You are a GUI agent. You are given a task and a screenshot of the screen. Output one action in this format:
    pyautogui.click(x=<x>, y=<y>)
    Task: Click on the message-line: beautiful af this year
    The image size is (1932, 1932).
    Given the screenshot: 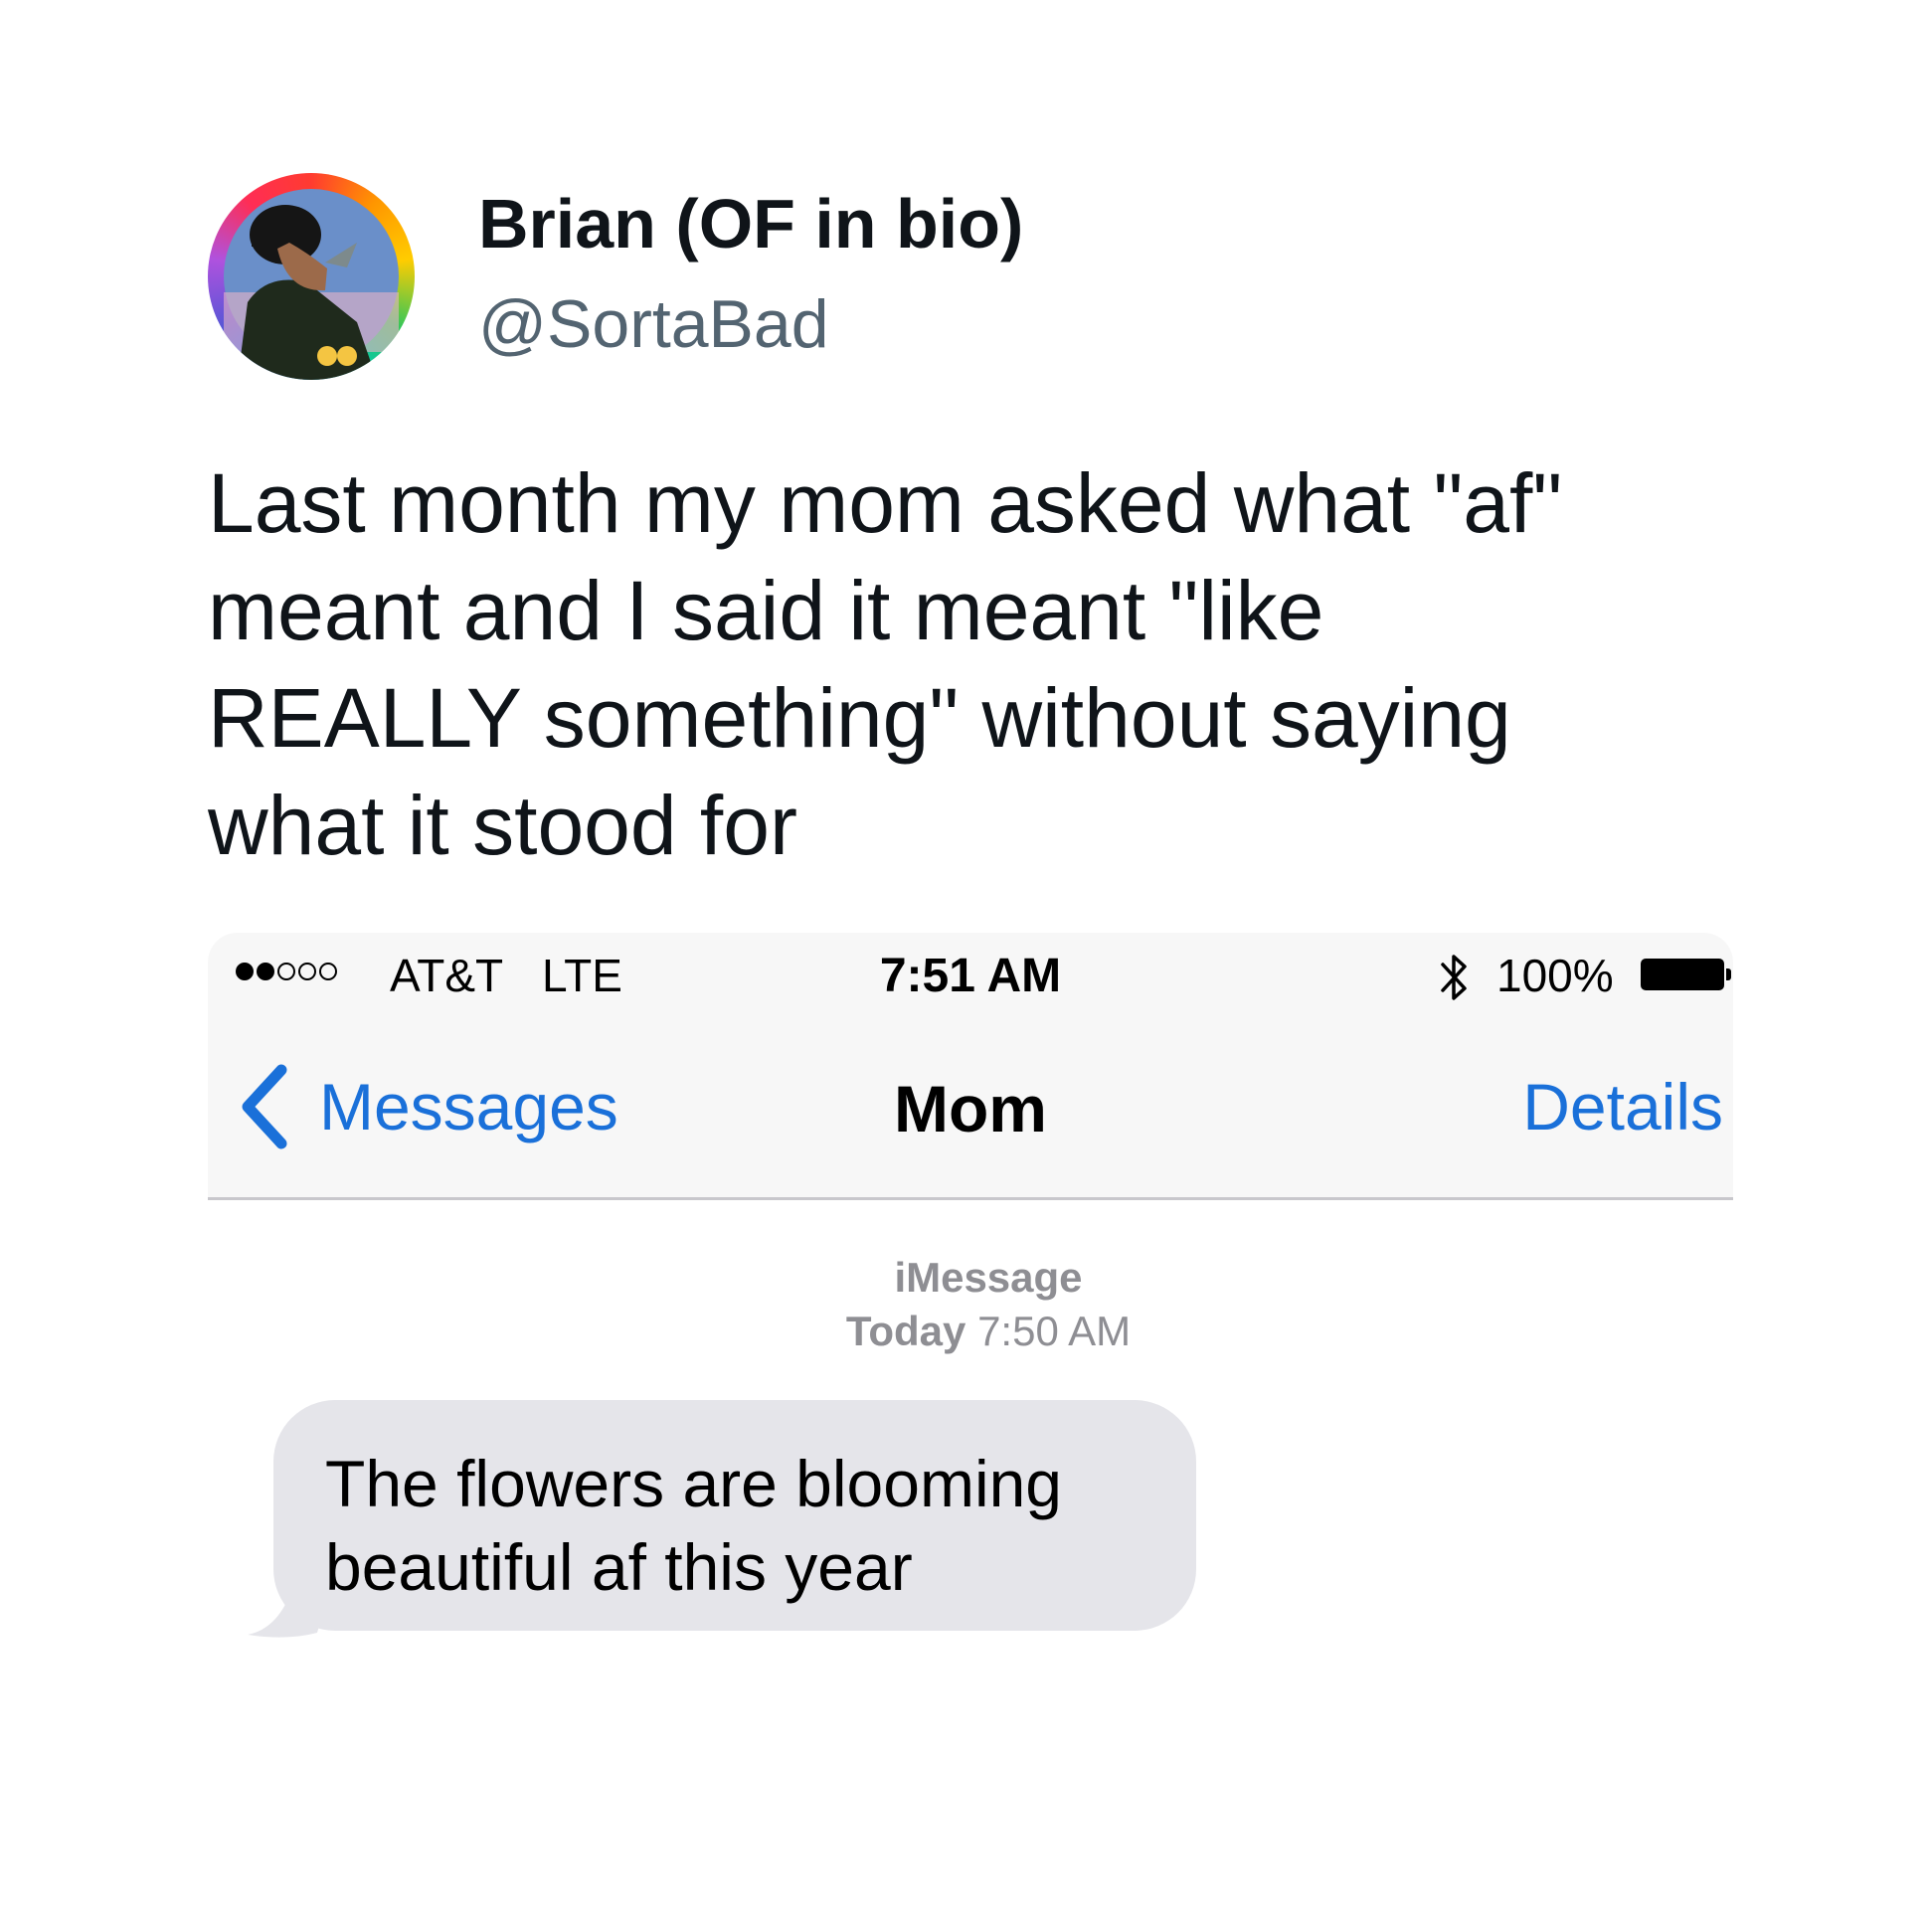 What is the action you would take?
    pyautogui.click(x=619, y=1567)
    